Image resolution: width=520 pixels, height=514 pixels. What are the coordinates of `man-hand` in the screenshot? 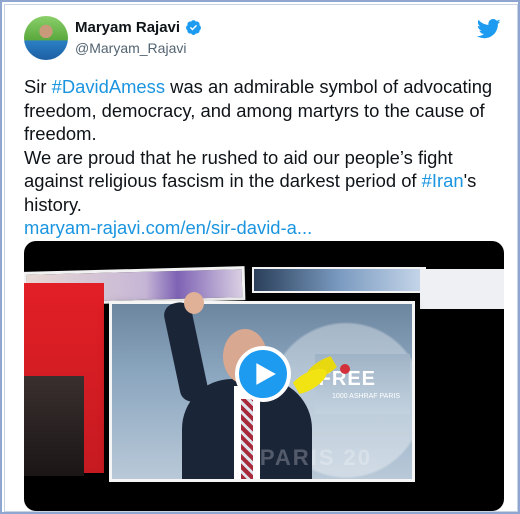 It's located at (194, 303).